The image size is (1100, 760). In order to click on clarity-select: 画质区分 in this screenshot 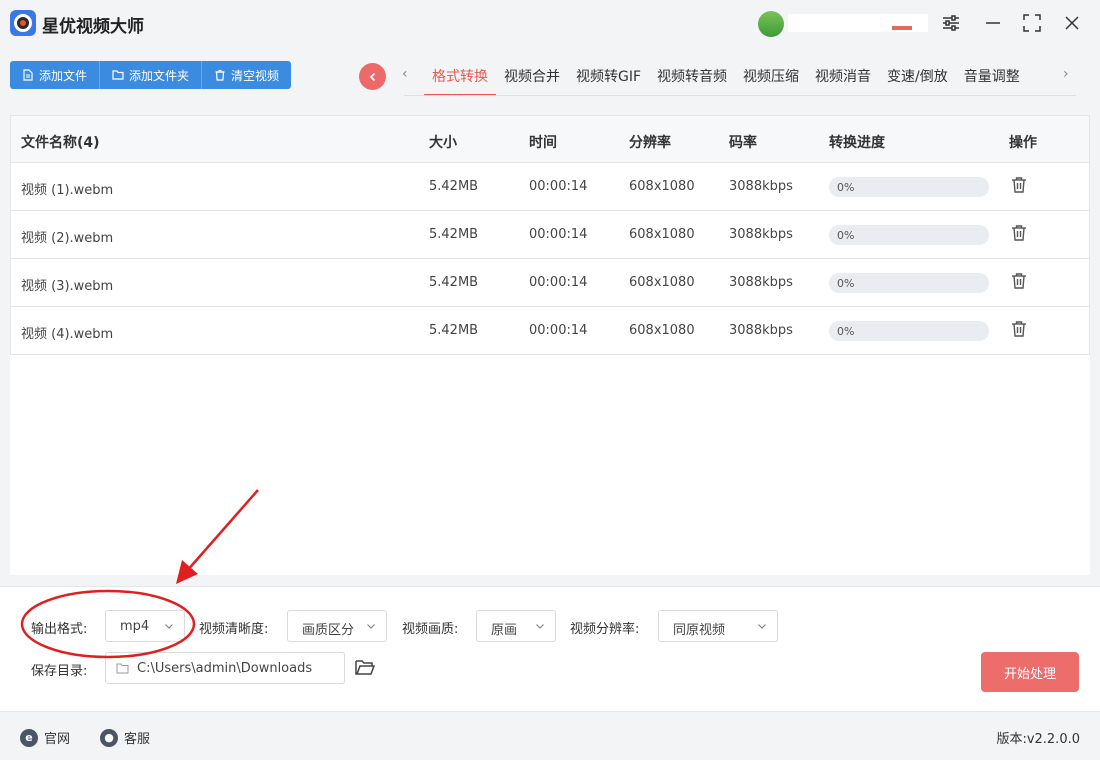, I will do `click(337, 626)`.